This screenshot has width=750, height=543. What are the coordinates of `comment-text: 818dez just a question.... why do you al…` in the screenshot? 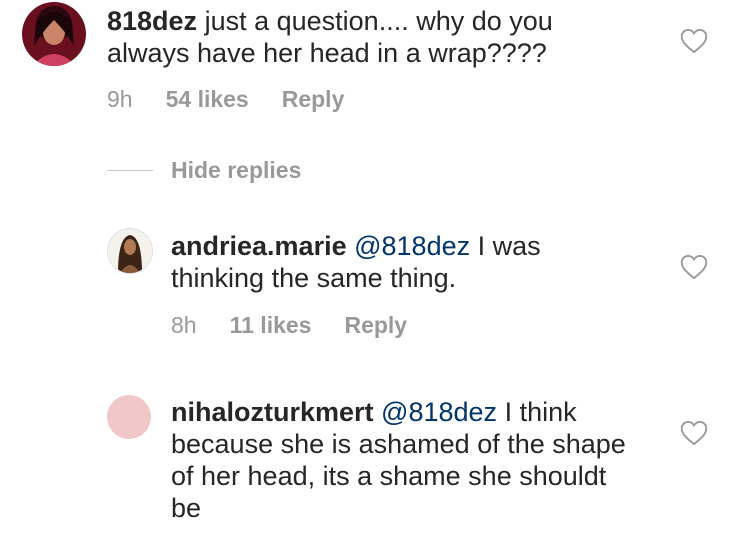 It's located at (372, 37).